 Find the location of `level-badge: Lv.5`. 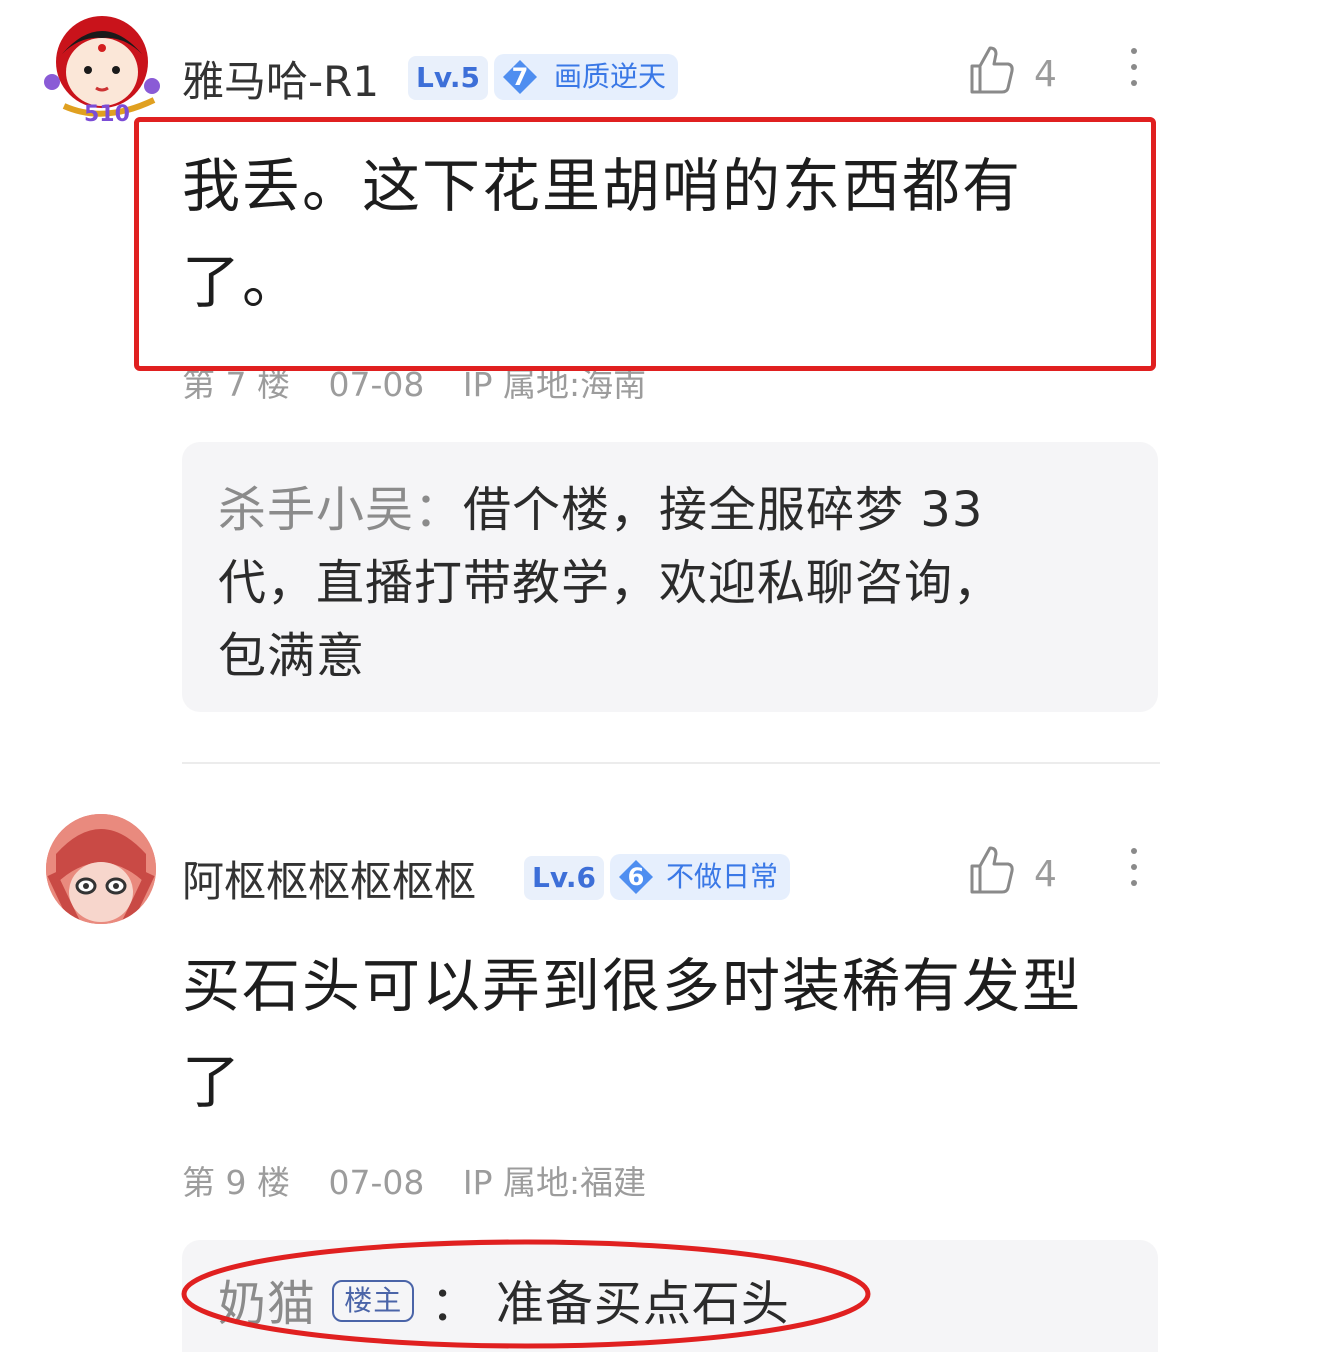

level-badge: Lv.5 is located at coordinates (448, 78).